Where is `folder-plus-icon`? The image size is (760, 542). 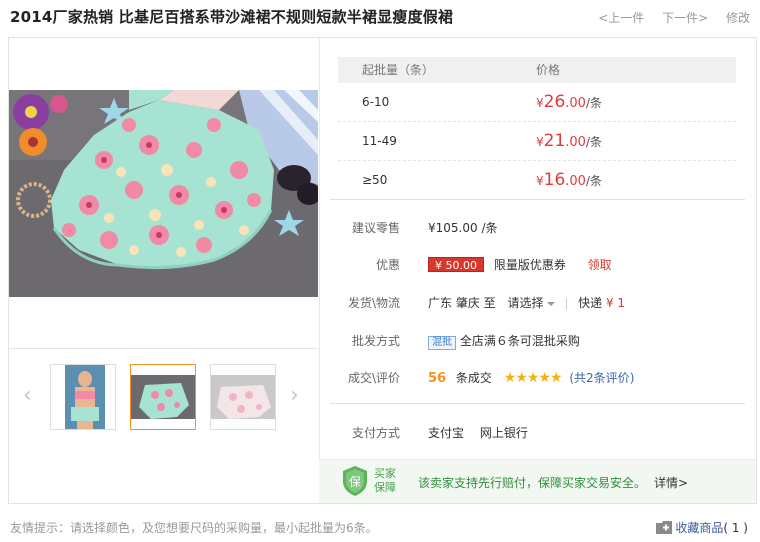 folder-plus-icon is located at coordinates (663, 527).